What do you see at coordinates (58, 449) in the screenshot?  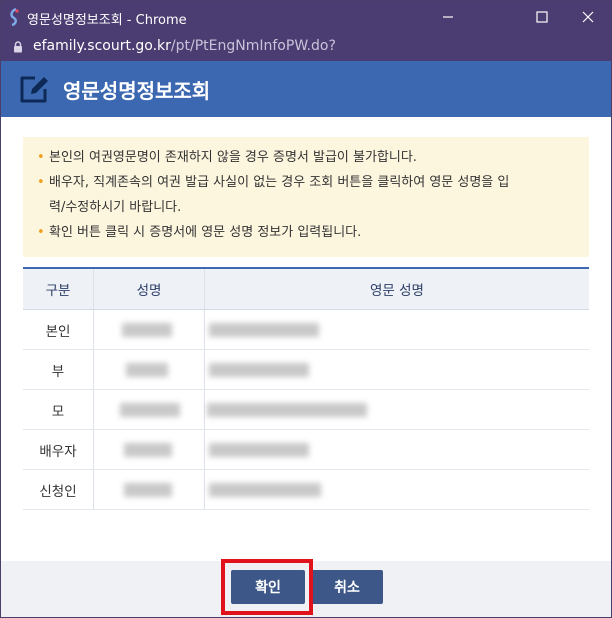 I see `row-type-label: 배우자` at bounding box center [58, 449].